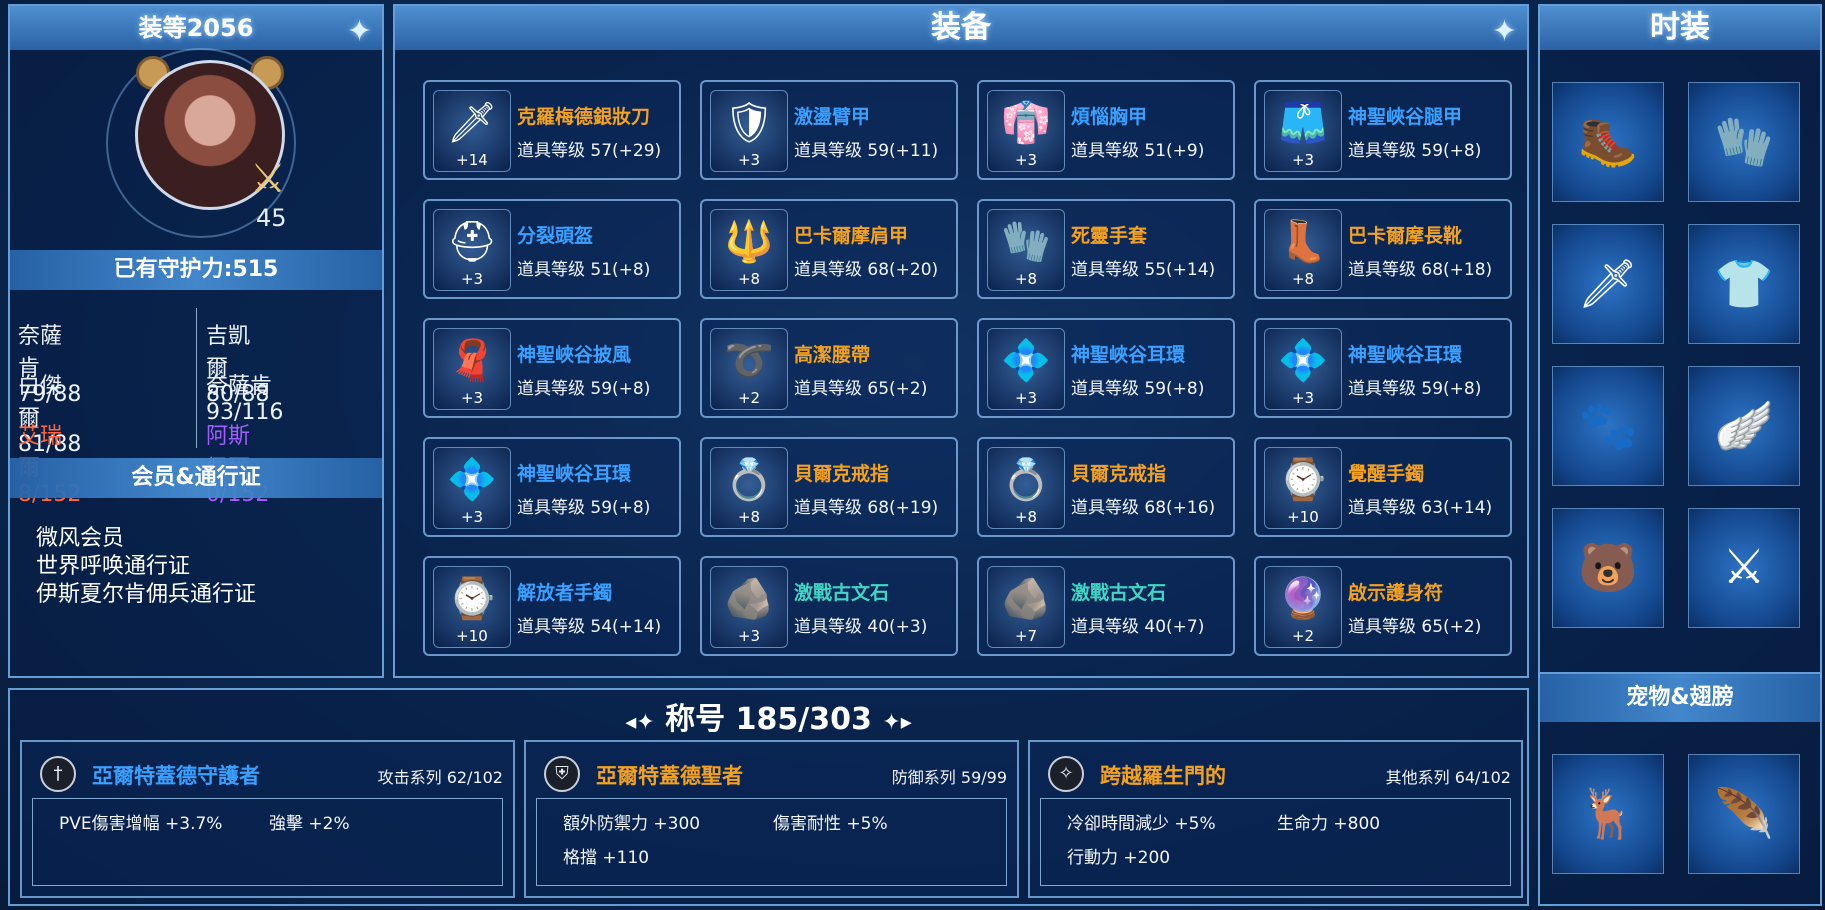 The width and height of the screenshot is (1825, 910). I want to click on arrow-left-icon: ◂✦, so click(640, 722).